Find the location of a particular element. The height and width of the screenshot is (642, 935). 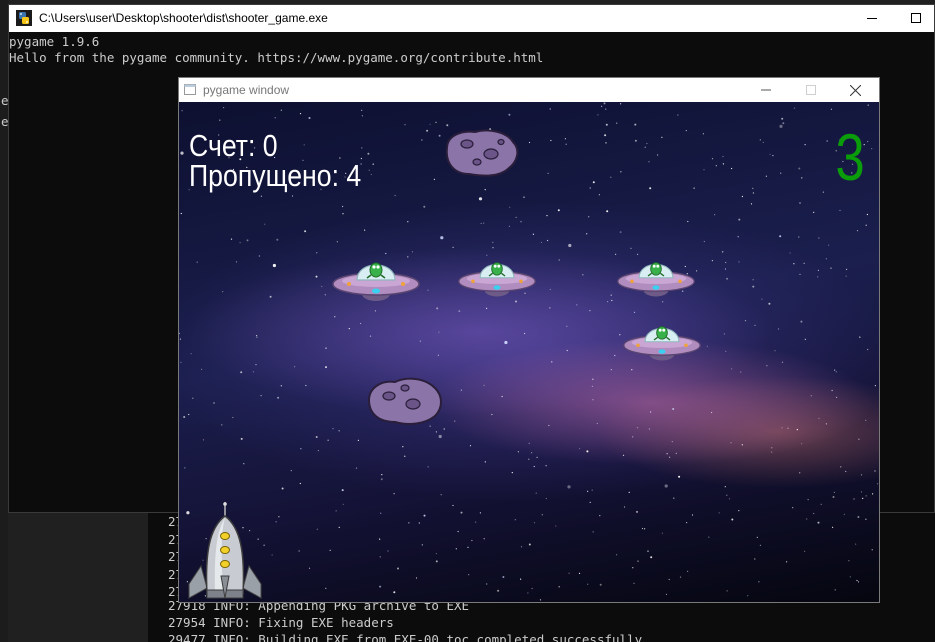

pygame-titlebar: pygame window is located at coordinates (529, 90).